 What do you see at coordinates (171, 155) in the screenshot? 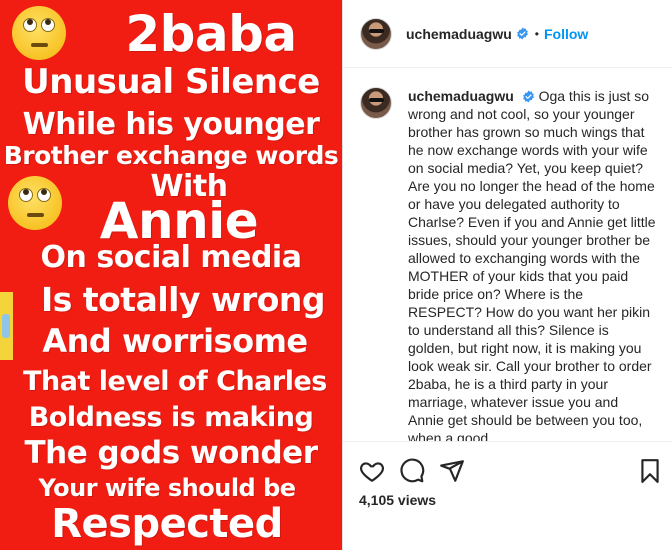
I see `image-text-line: Brother exchange words` at bounding box center [171, 155].